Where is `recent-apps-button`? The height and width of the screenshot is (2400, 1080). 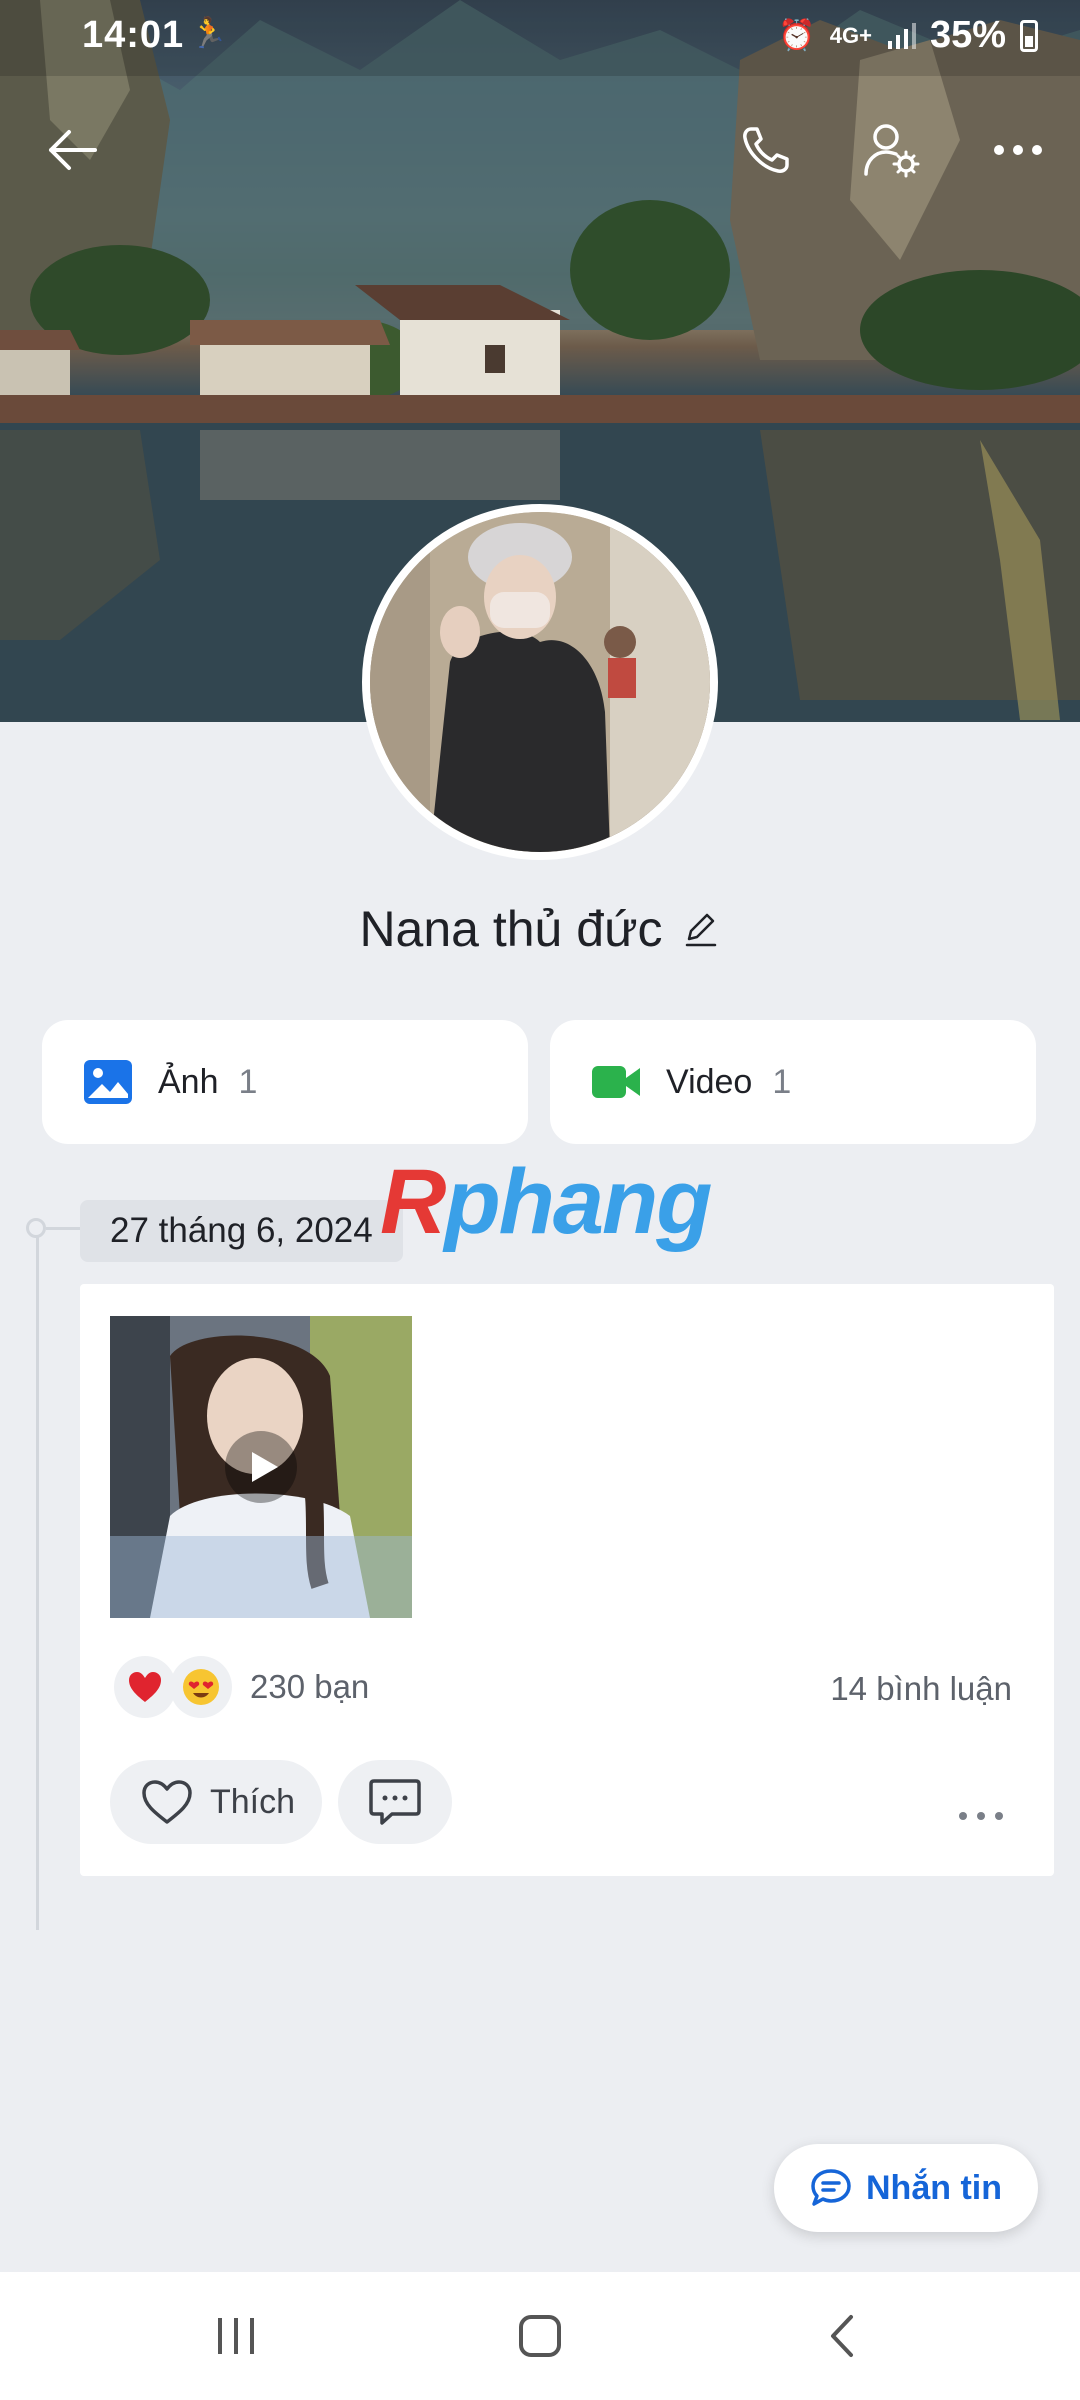 recent-apps-button is located at coordinates (236, 2336).